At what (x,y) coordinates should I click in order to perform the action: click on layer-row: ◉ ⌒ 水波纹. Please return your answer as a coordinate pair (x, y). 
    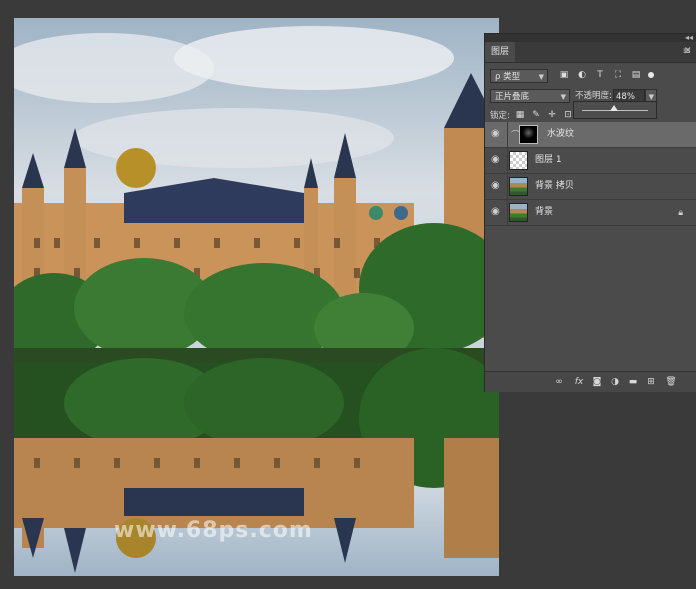
    Looking at the image, I should click on (590, 135).